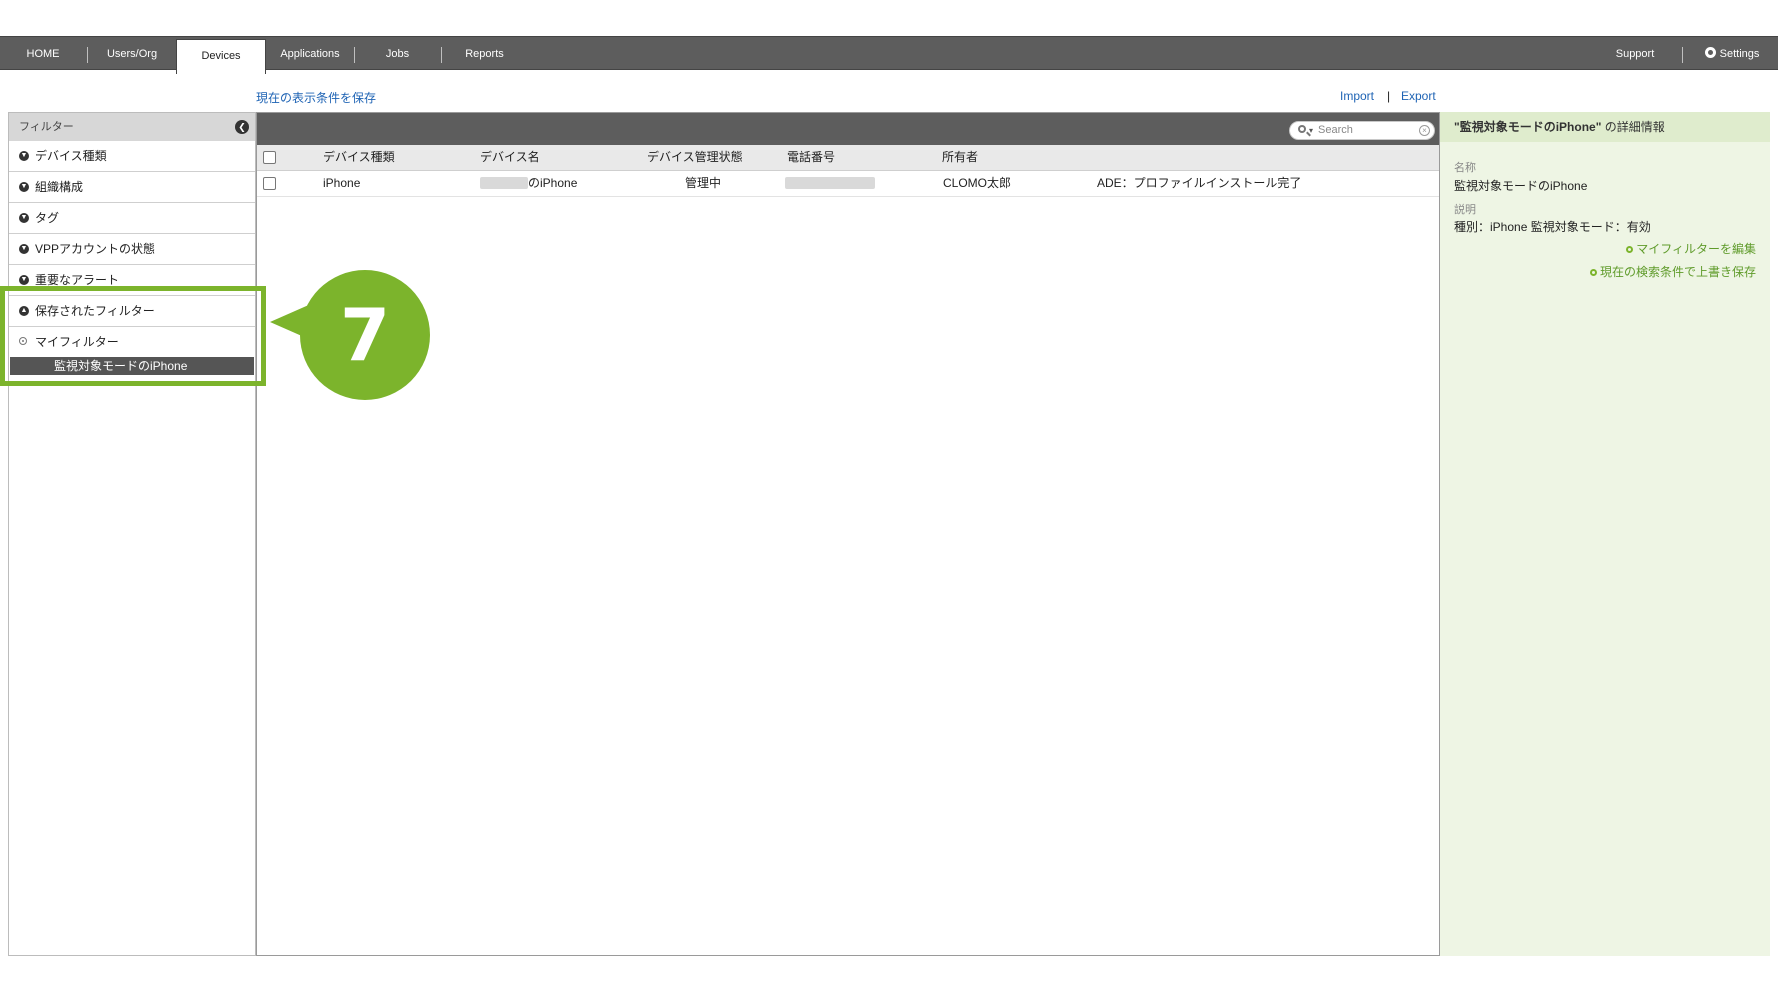 The image size is (1778, 1000). Describe the element at coordinates (1418, 96) in the screenshot. I see `export-link: Export` at that location.